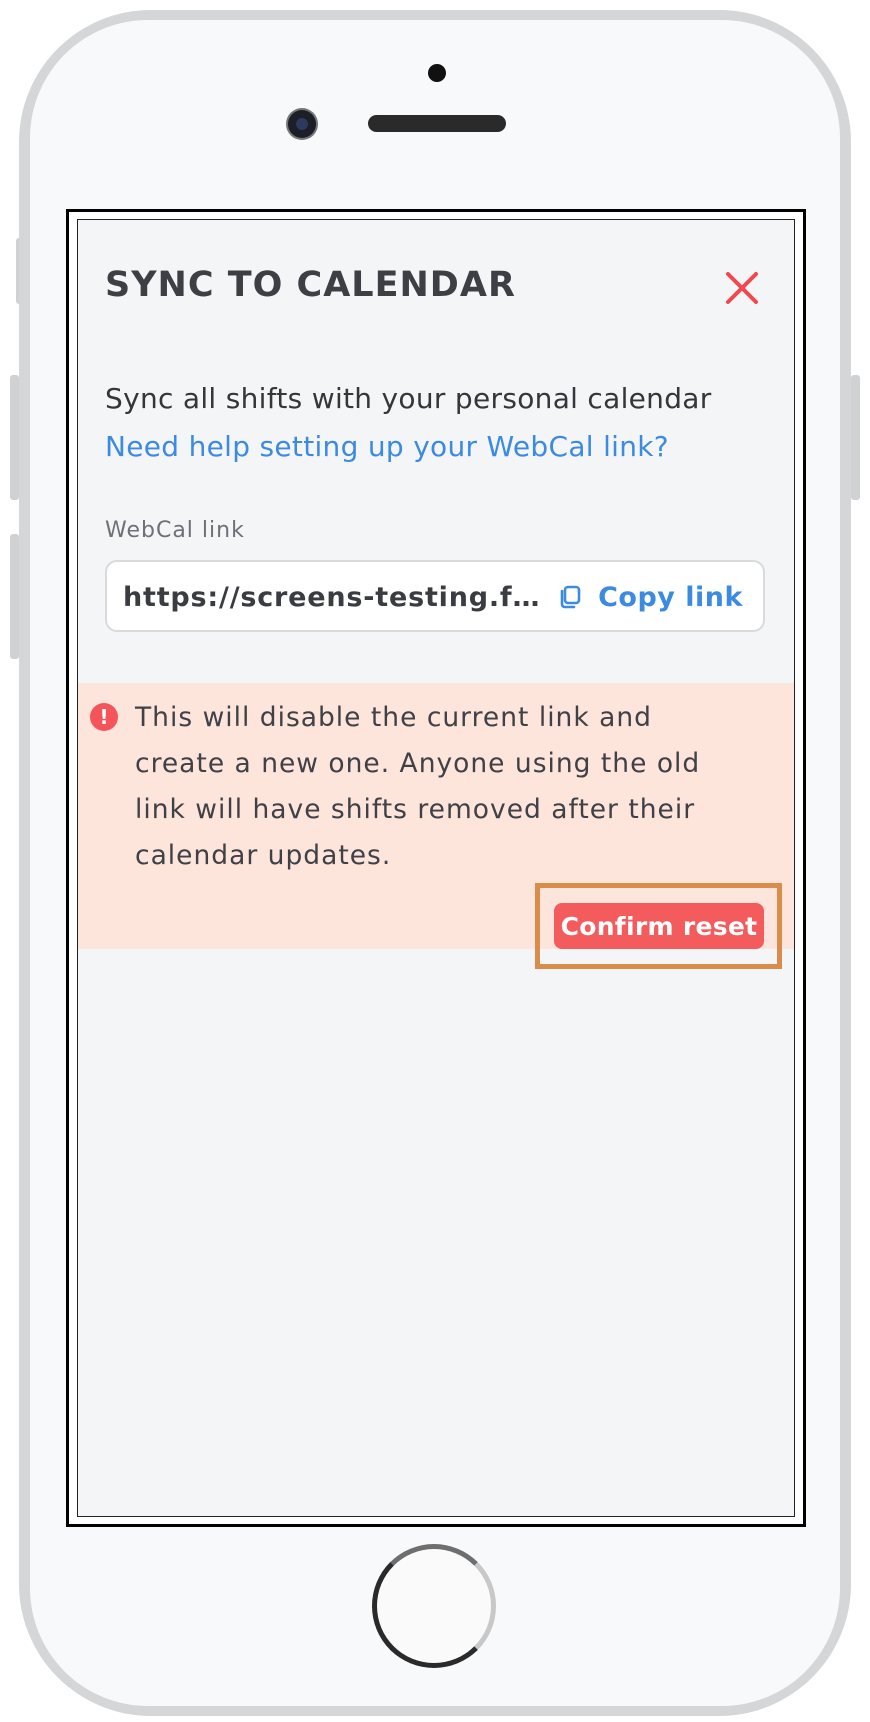 This screenshot has height=1722, width=870. I want to click on modal-title: SYNC TO CALENDAR, so click(310, 285).